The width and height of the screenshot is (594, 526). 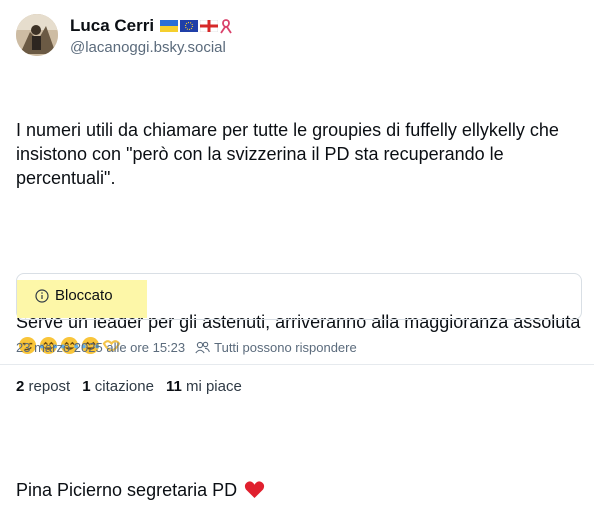 I want to click on awareness-ribbon-icon, so click(x=226, y=25).